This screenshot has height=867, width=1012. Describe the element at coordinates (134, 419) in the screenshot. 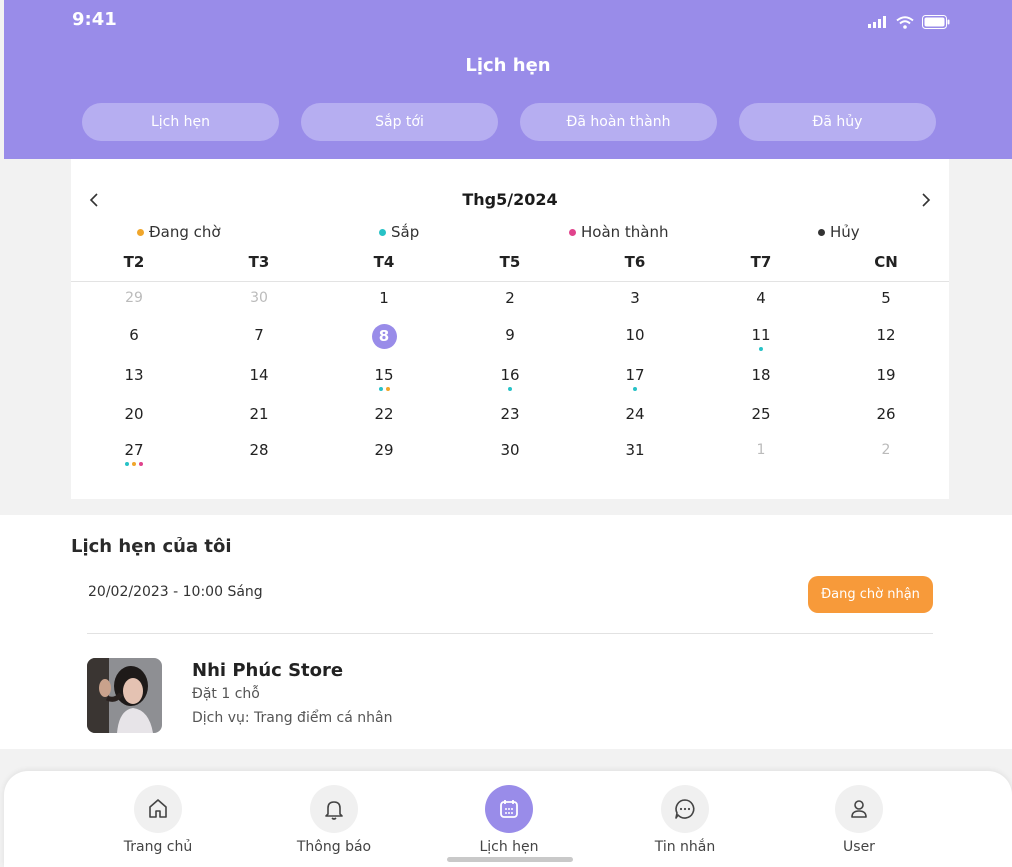

I see `calendar-day: 20` at that location.